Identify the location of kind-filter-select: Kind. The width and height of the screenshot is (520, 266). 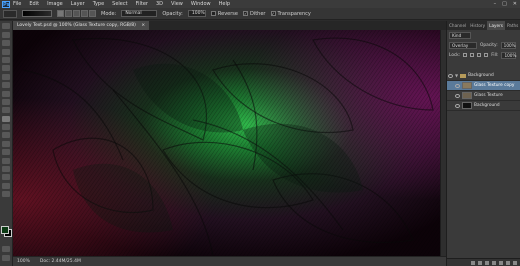
(460, 35).